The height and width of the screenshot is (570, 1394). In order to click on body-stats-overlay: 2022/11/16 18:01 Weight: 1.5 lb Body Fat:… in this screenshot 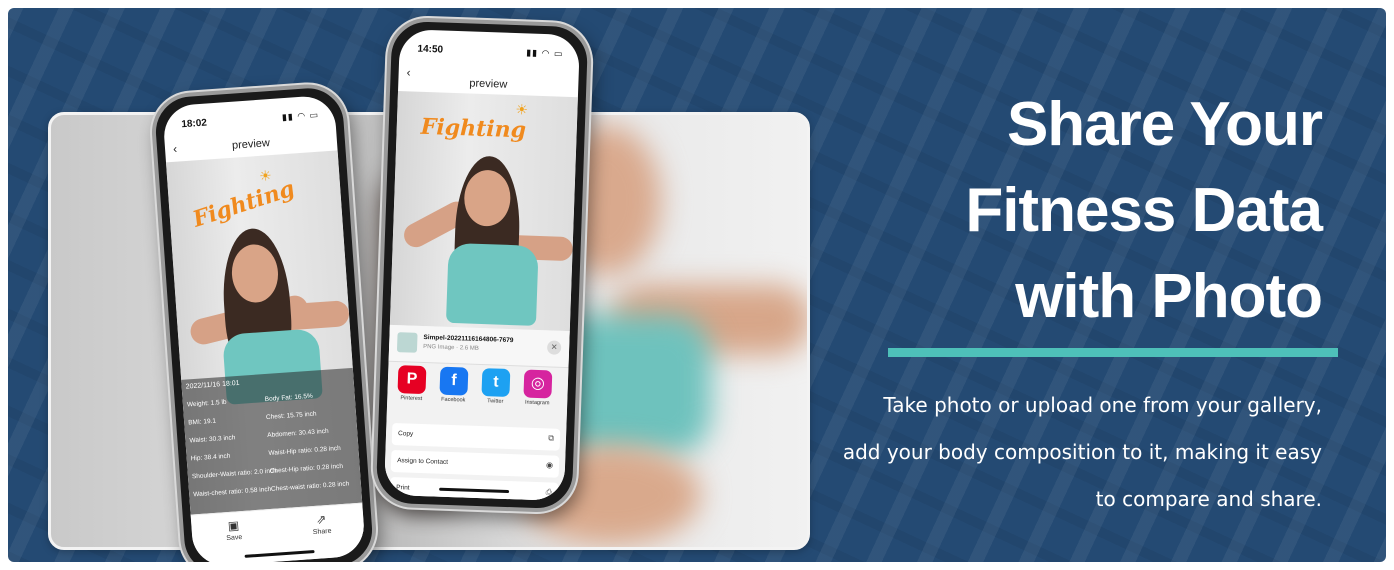, I will do `click(272, 441)`.